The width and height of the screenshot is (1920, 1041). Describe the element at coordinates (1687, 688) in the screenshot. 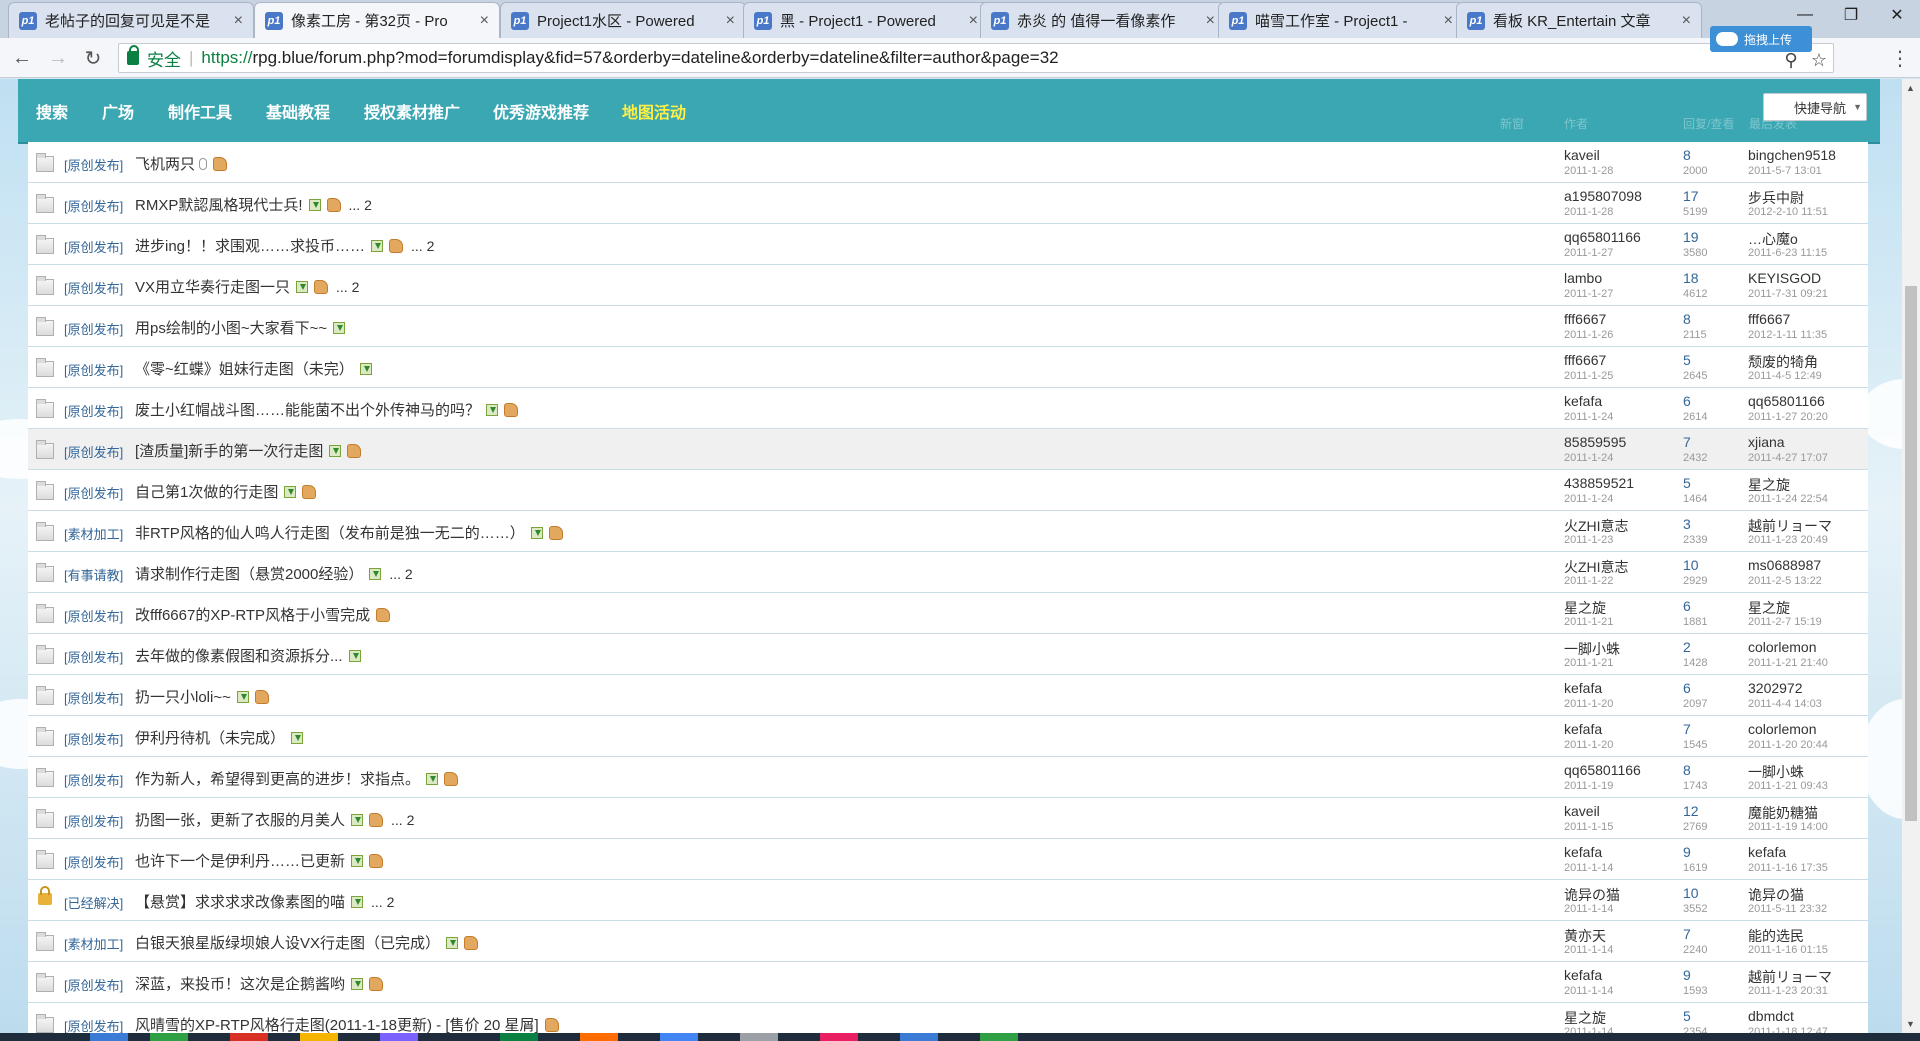

I see `thread-reply-count: 6` at that location.